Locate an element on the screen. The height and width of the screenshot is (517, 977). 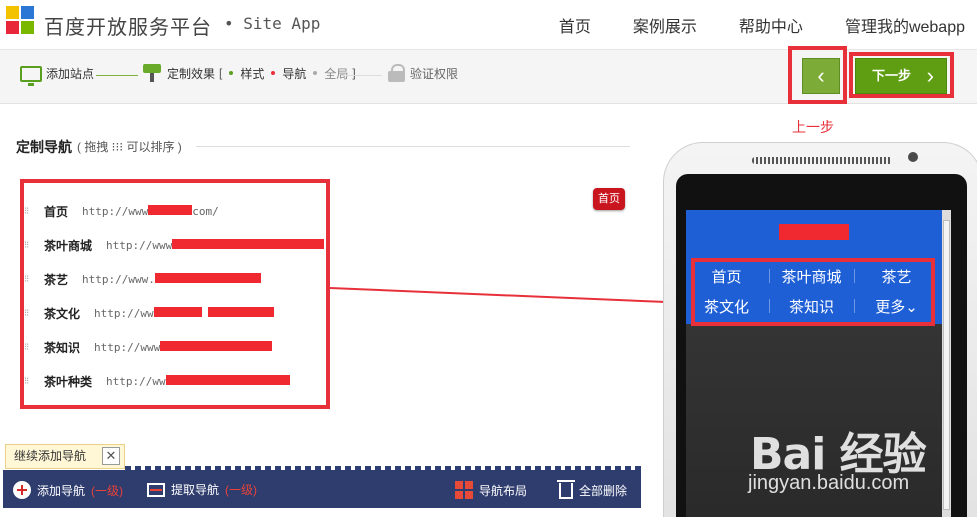
brand-subtitle: • Site App is located at coordinates (272, 23).